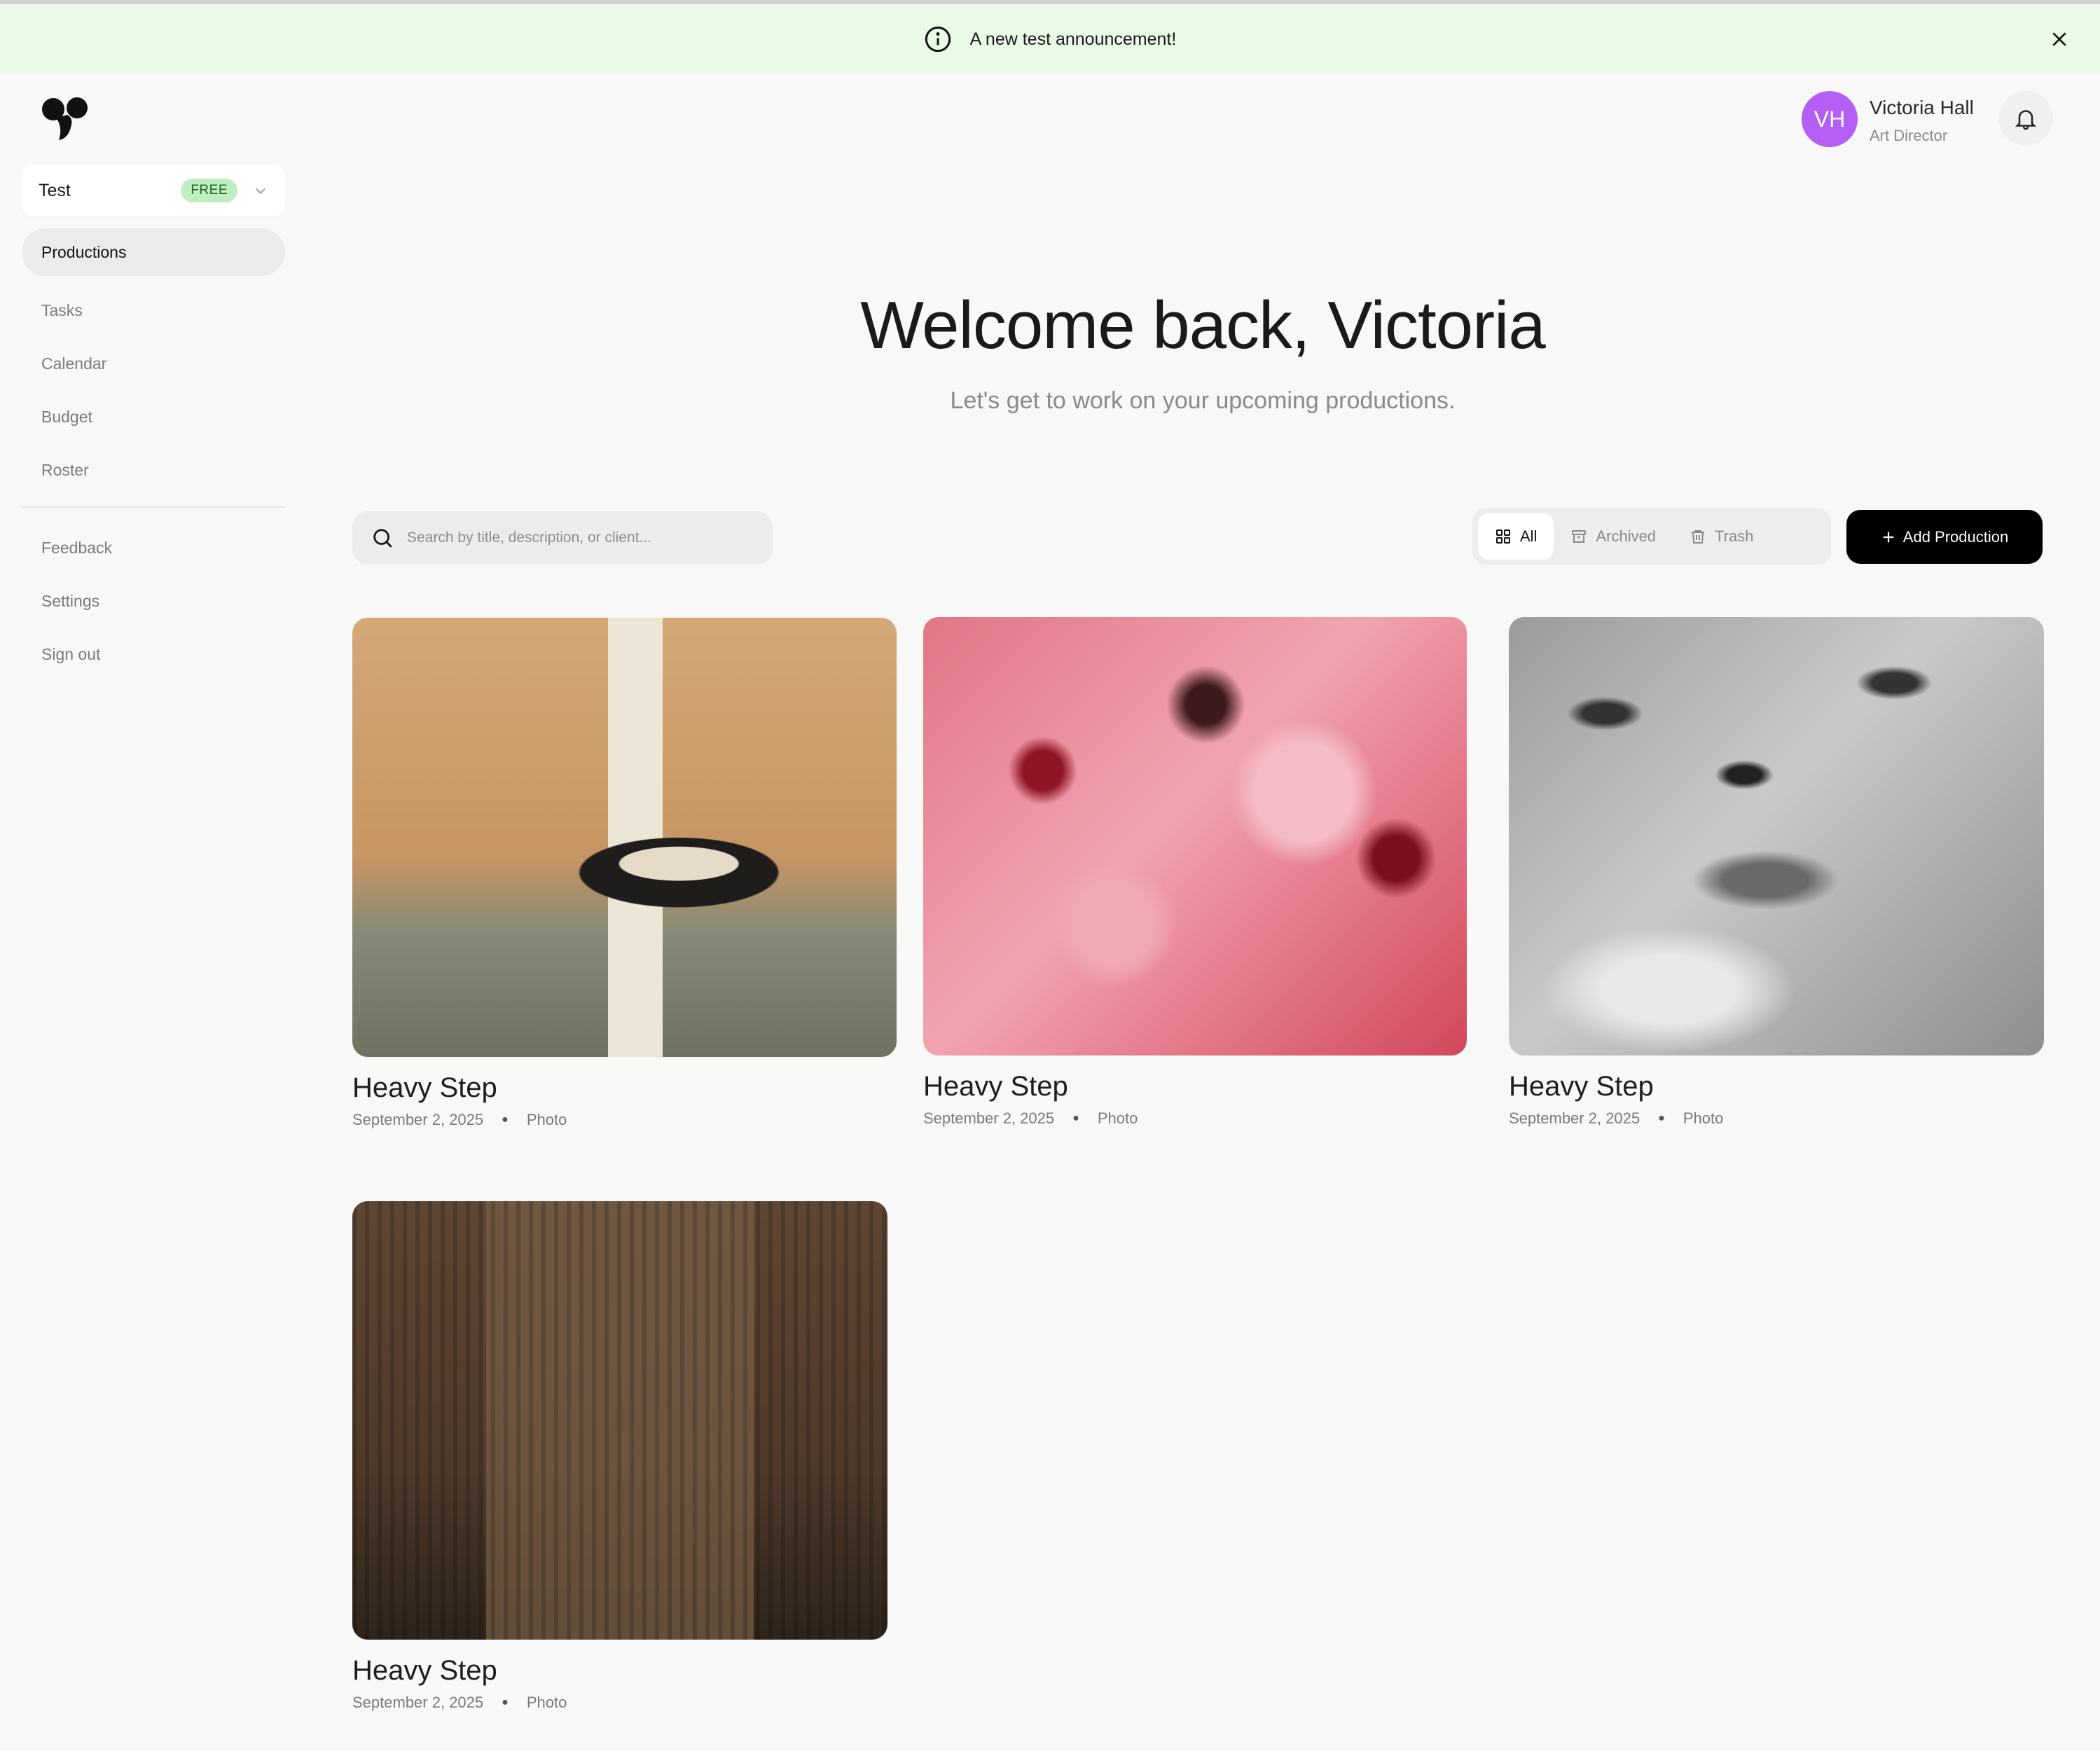 This screenshot has width=2100, height=1751. I want to click on search-icon, so click(382, 538).